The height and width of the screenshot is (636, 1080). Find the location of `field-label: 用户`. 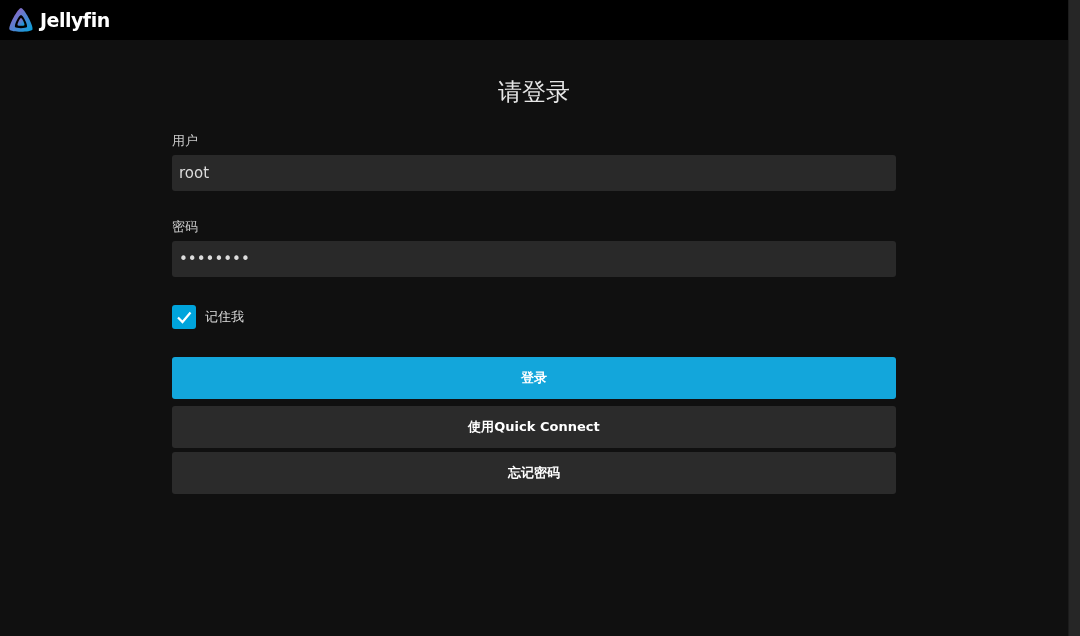

field-label: 用户 is located at coordinates (185, 141).